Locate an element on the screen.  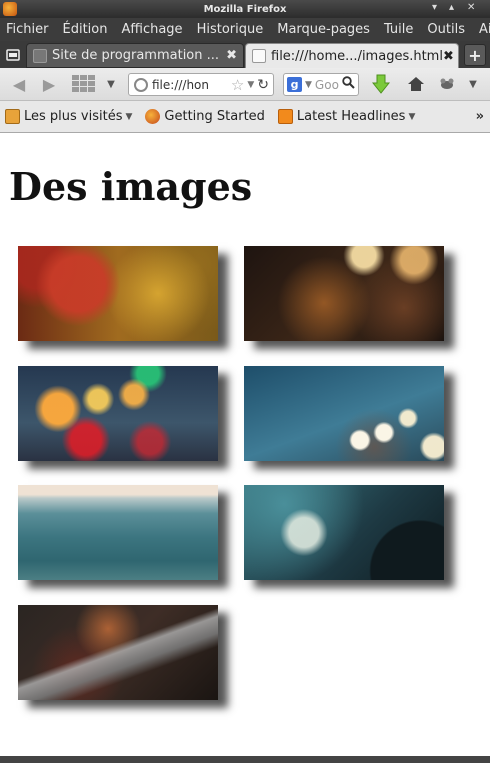
window-titlebar: Mozilla Firefox ▾ ▴ ✕ is located at coordinates (245, 9).